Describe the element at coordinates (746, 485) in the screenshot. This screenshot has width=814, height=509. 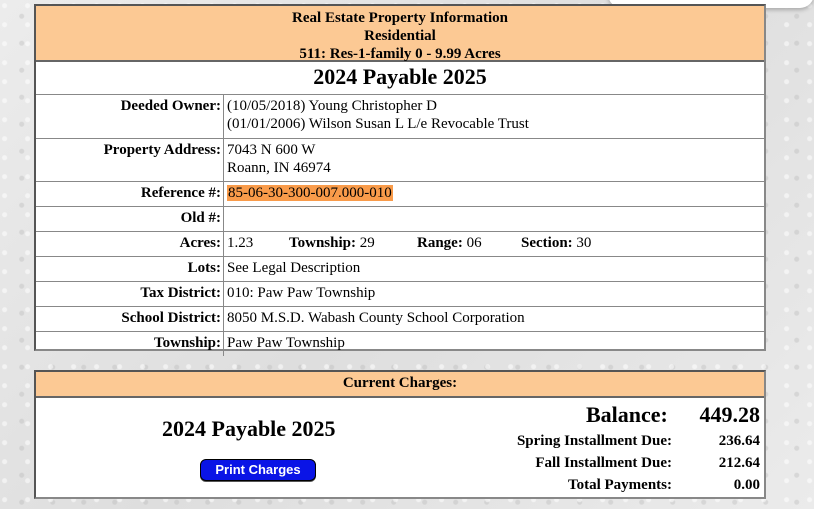
I see `total-payments-value: 0.00` at that location.